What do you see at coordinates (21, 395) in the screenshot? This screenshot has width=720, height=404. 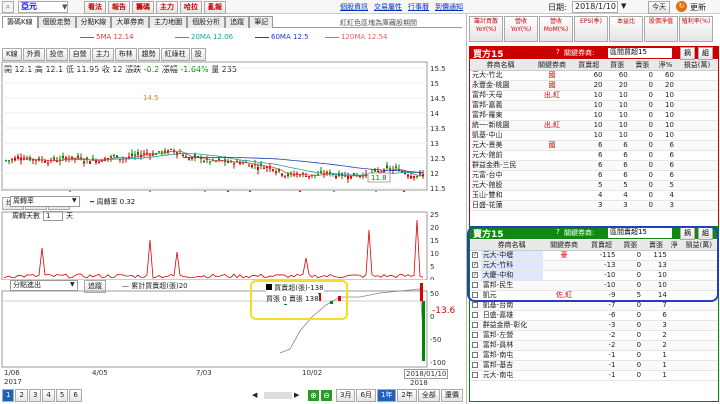 I see `page-button-1: 2` at bounding box center [21, 395].